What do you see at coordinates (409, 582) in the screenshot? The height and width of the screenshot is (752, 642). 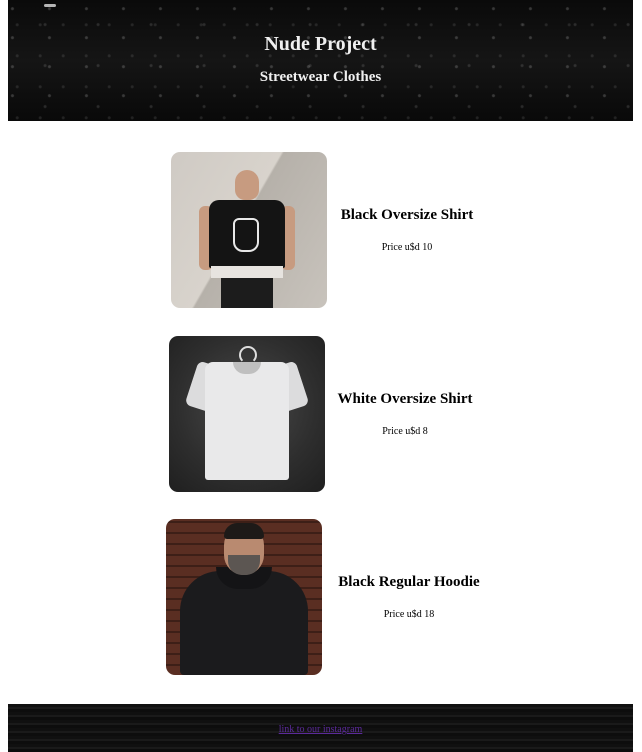 I see `product-name: Black Regular Hoodie` at bounding box center [409, 582].